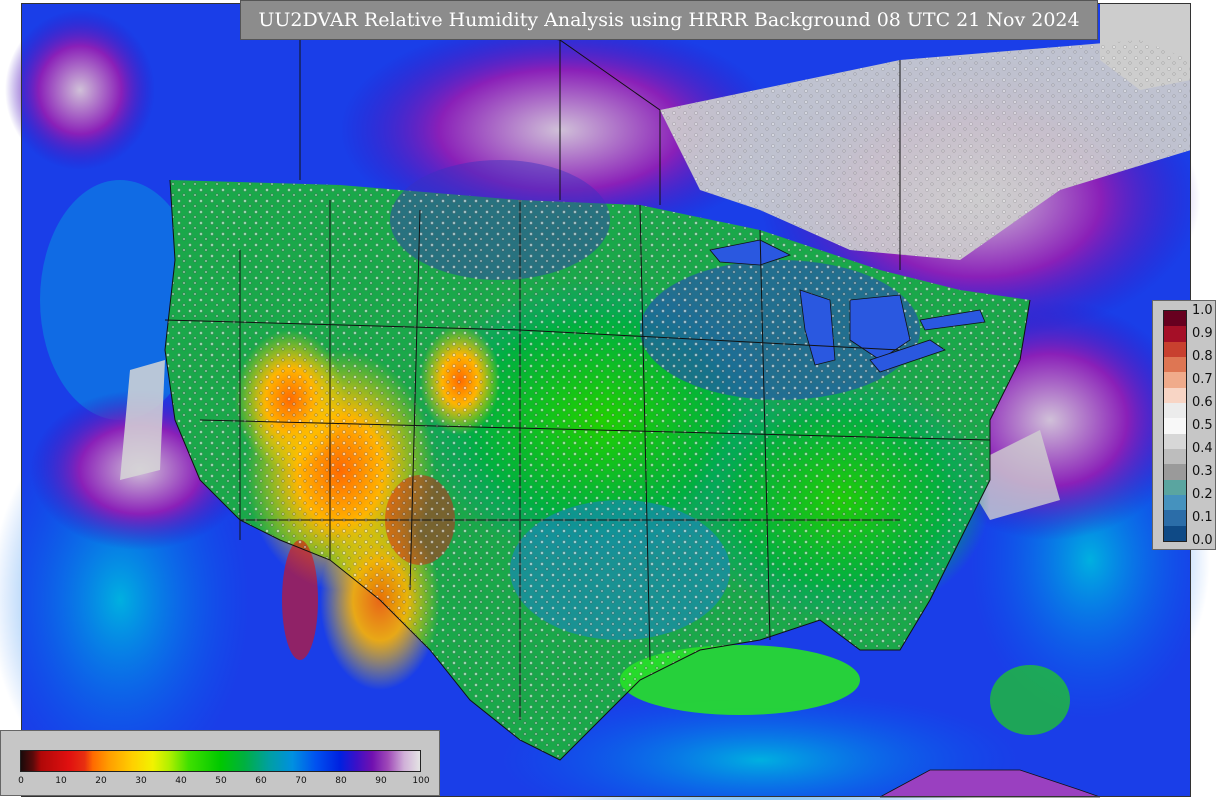  What do you see at coordinates (421, 781) in the screenshot?
I see `colorbar-bottom-tick: 100` at bounding box center [421, 781].